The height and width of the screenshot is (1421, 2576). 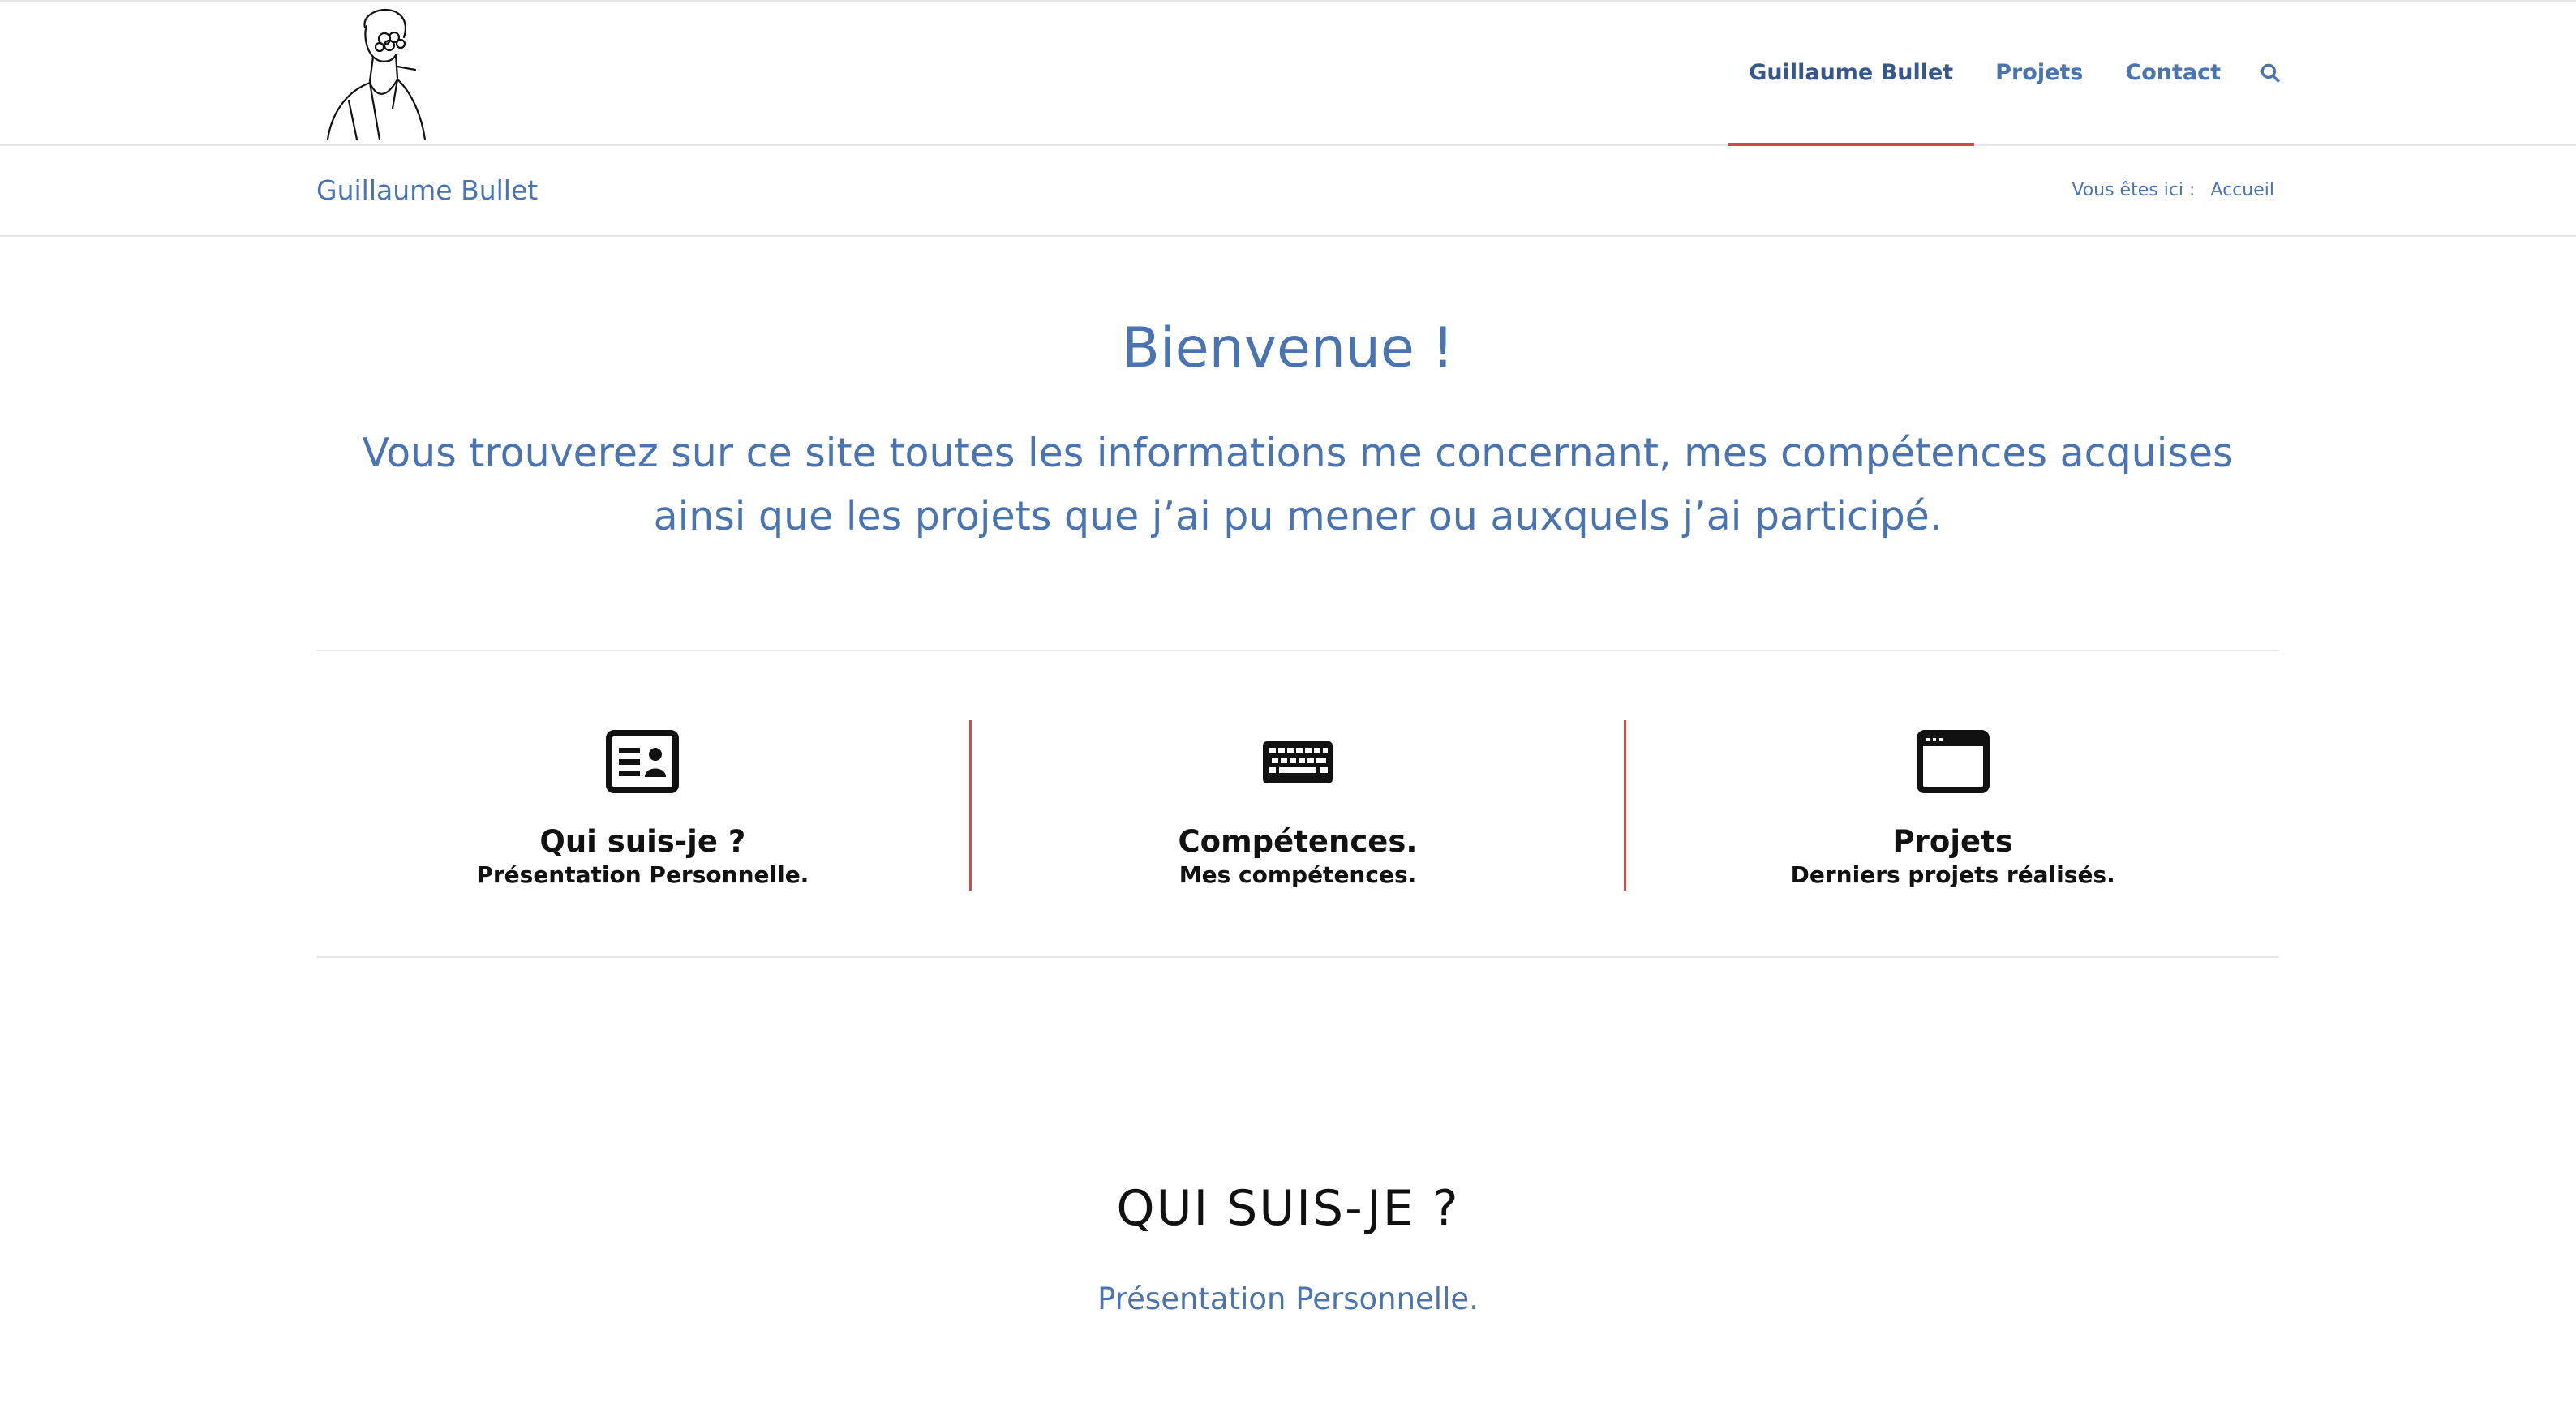 I want to click on search-icon, so click(x=2270, y=73).